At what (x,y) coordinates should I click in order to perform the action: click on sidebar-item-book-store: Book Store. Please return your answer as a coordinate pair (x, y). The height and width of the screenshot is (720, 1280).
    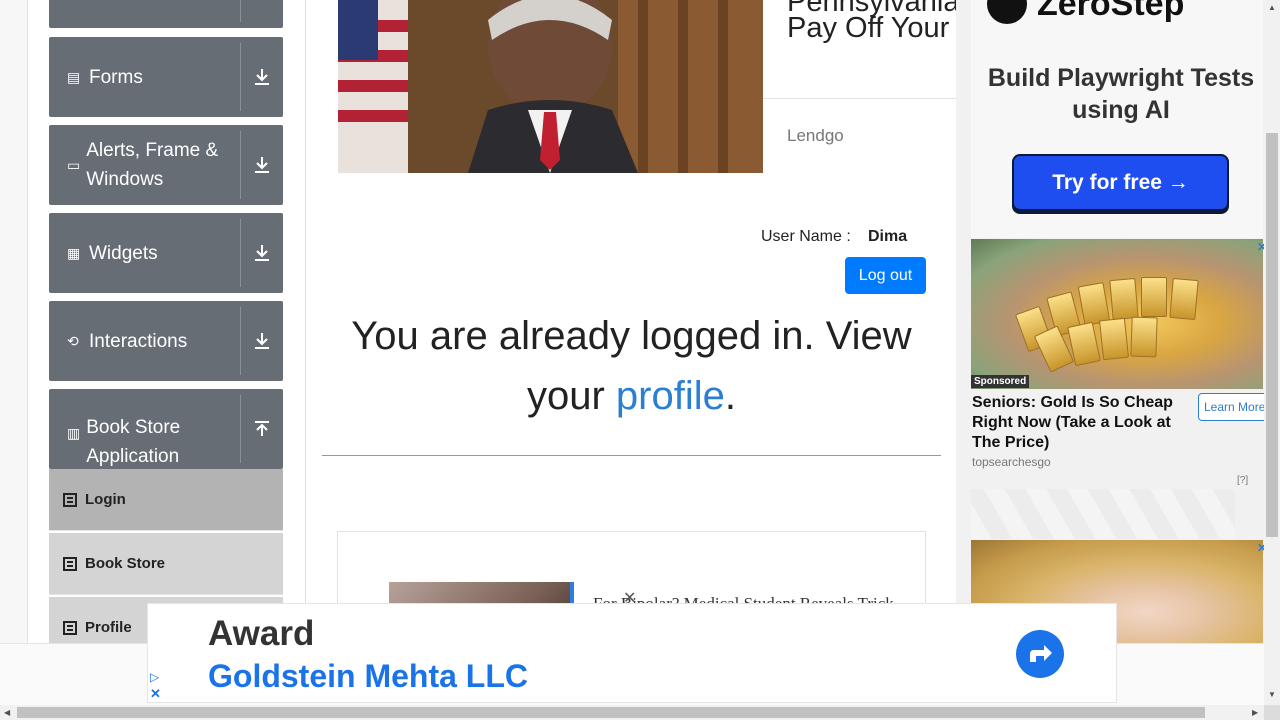
    Looking at the image, I should click on (166, 564).